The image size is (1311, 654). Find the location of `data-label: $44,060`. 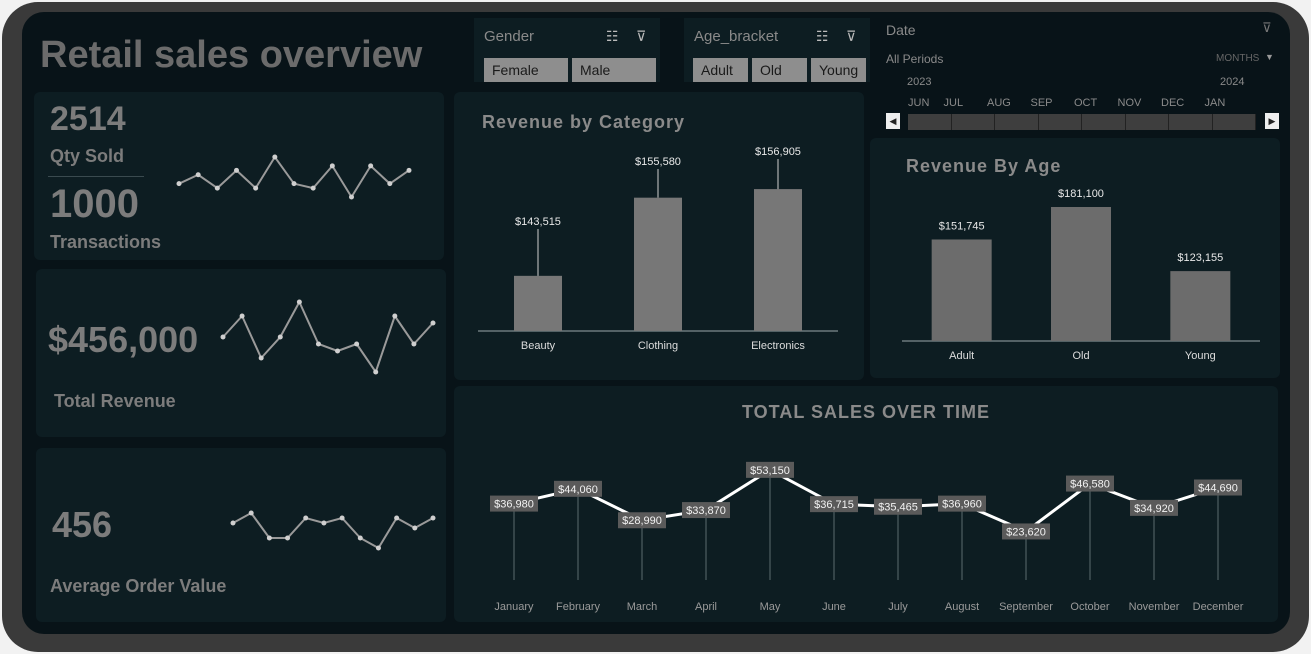

data-label: $44,060 is located at coordinates (578, 490).